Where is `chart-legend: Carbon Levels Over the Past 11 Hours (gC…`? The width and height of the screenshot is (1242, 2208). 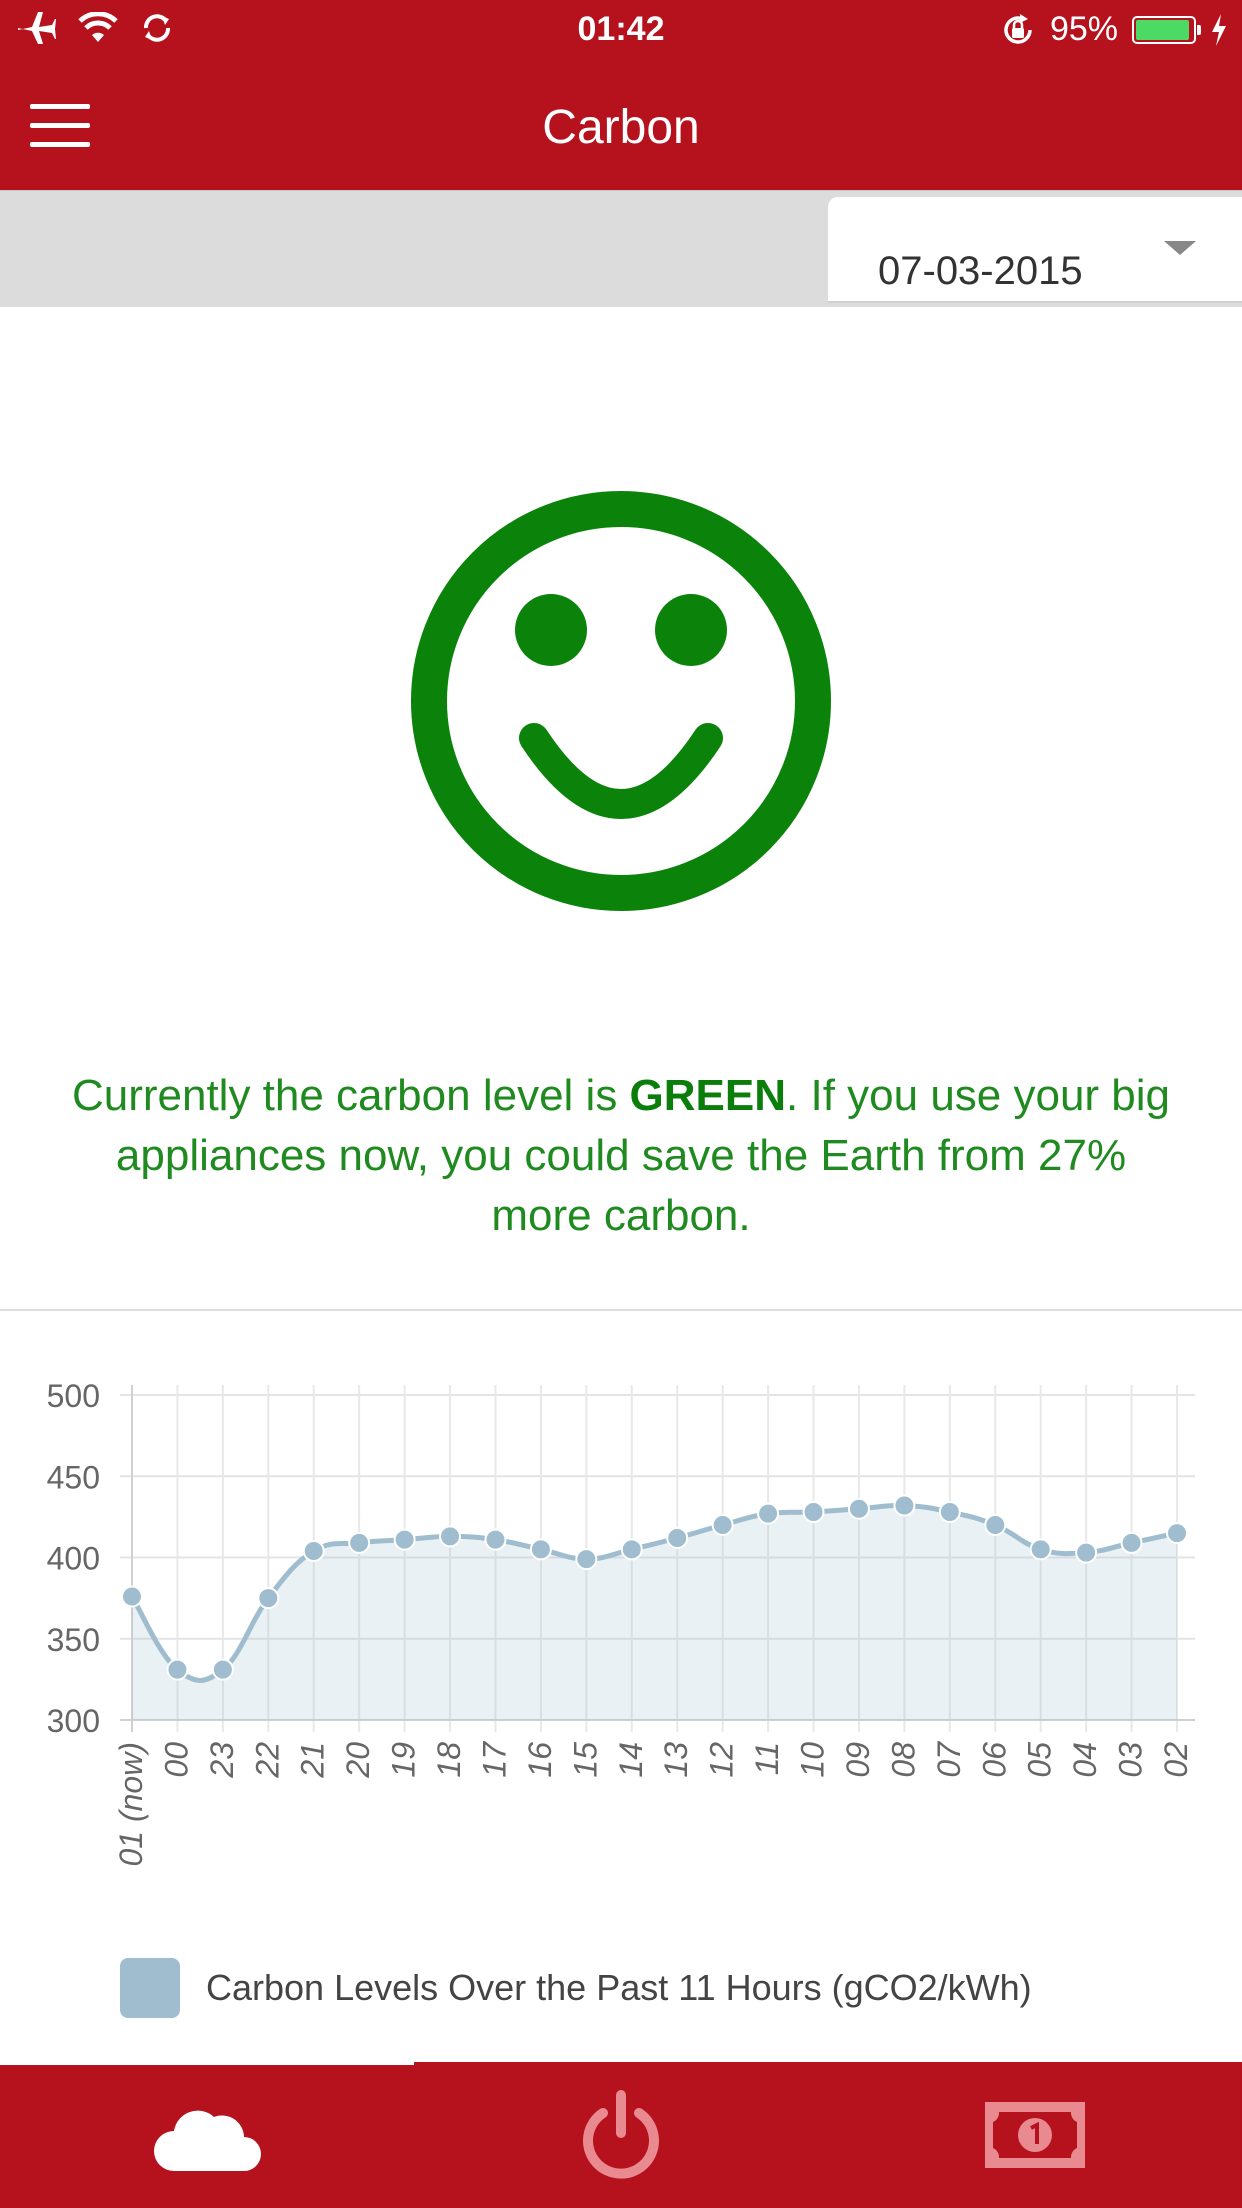
chart-legend: Carbon Levels Over the Past 11 Hours (gC… is located at coordinates (576, 1988).